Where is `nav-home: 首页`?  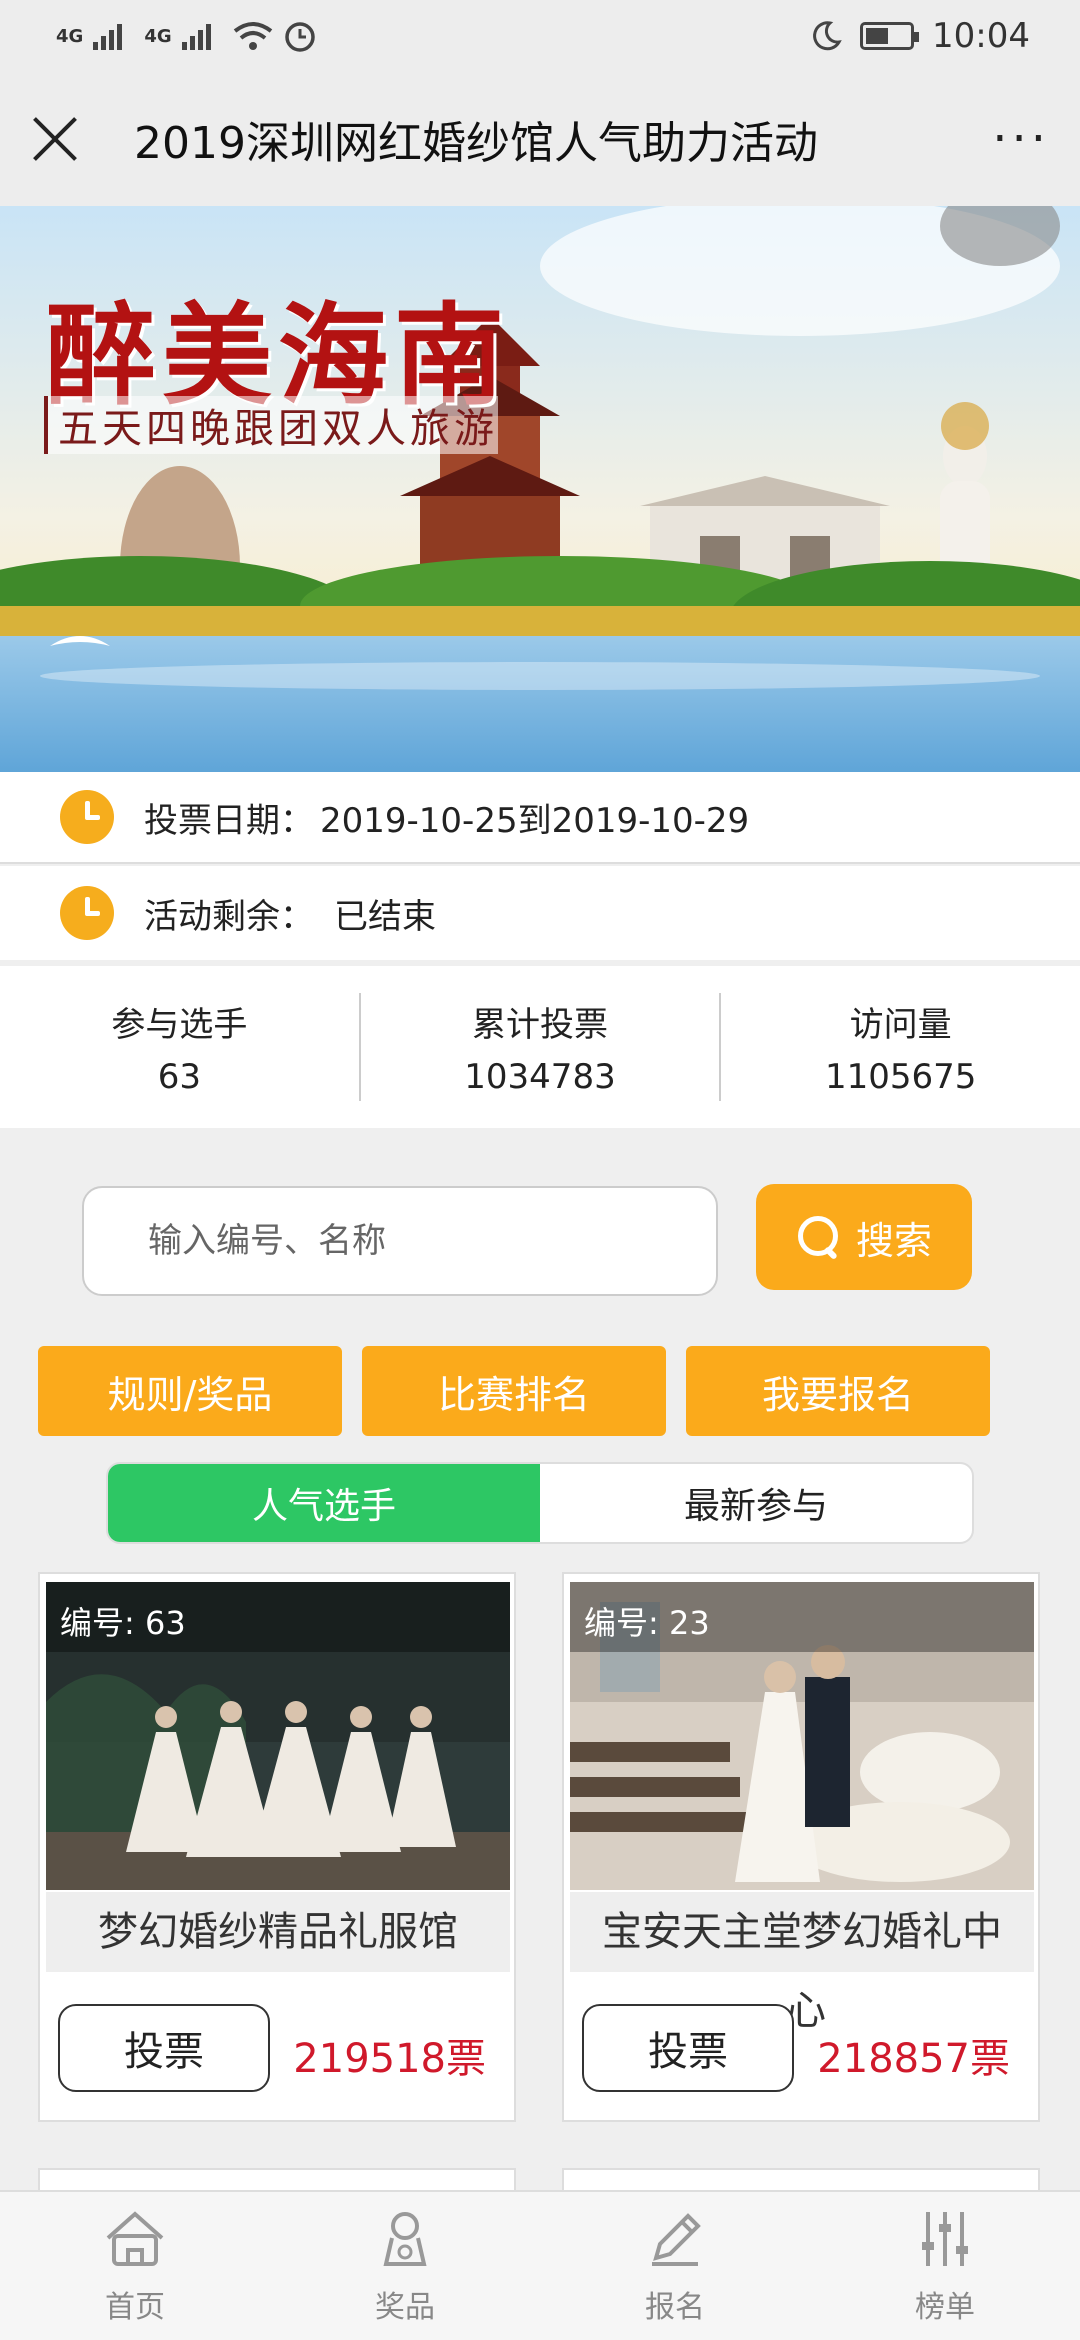 nav-home: 首页 is located at coordinates (135, 2266).